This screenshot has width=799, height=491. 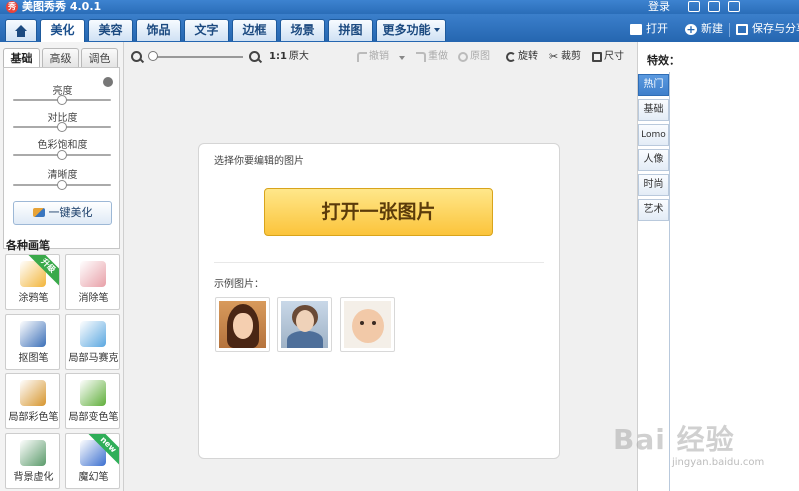 I want to click on one-key-beautify-button: 一键美化, so click(x=62, y=213).